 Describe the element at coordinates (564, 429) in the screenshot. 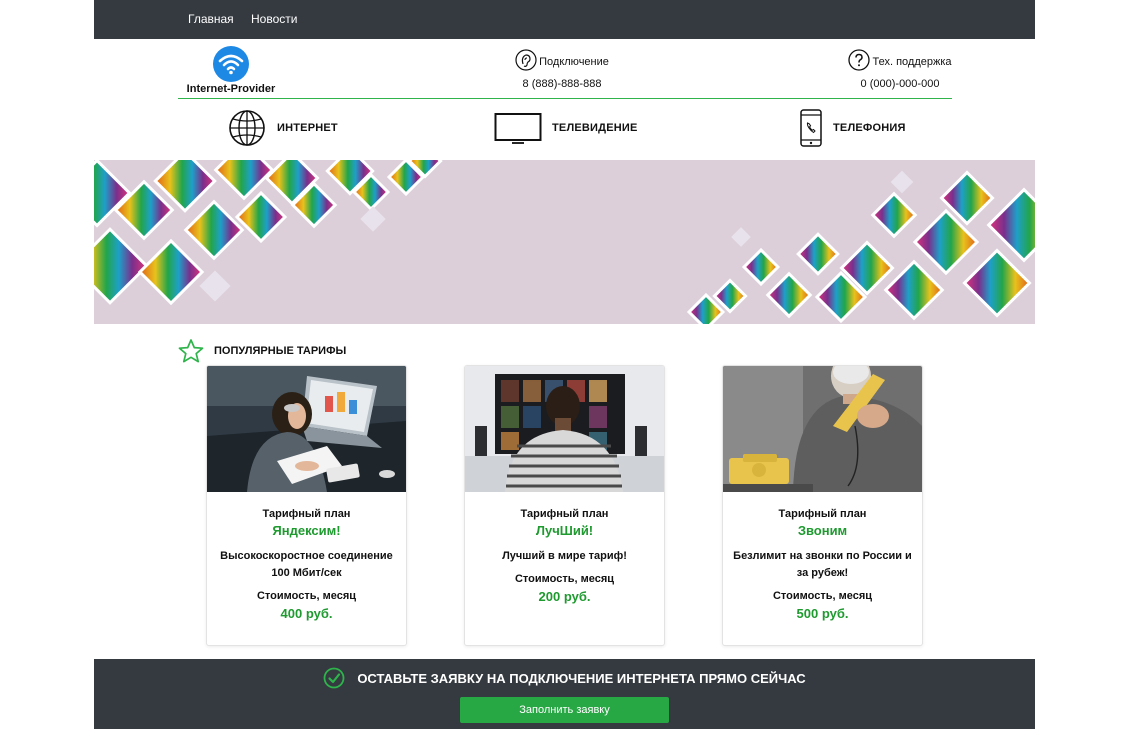

I see `plan-photo-tv` at that location.